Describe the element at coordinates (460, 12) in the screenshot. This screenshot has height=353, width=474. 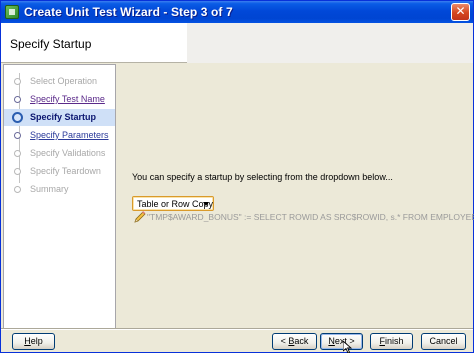
I see `close-button: ✕` at that location.